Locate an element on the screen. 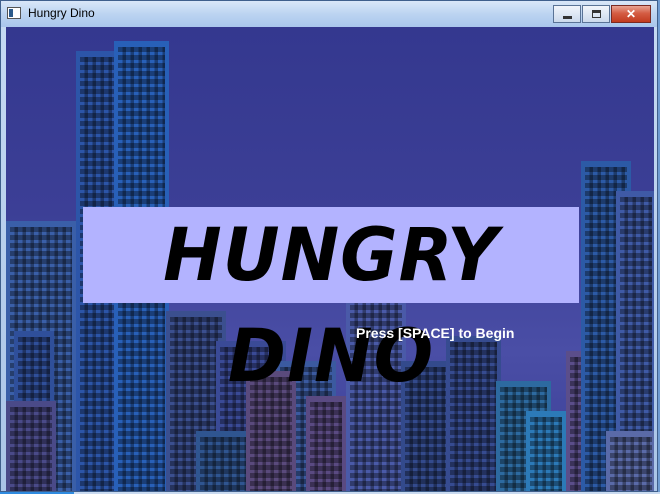 Image resolution: width=660 pixels, height=494 pixels. minimize-icon is located at coordinates (567, 17).